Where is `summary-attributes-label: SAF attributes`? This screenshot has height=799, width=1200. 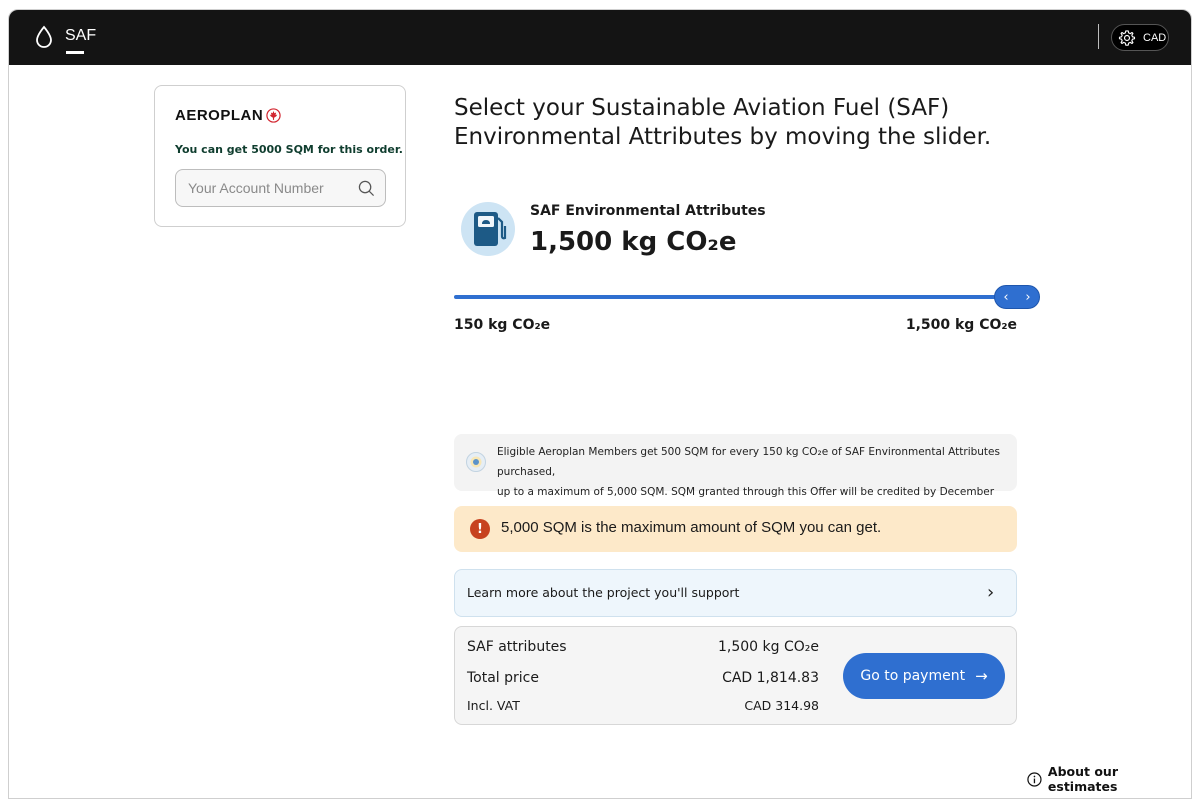
summary-attributes-label: SAF attributes is located at coordinates (517, 647).